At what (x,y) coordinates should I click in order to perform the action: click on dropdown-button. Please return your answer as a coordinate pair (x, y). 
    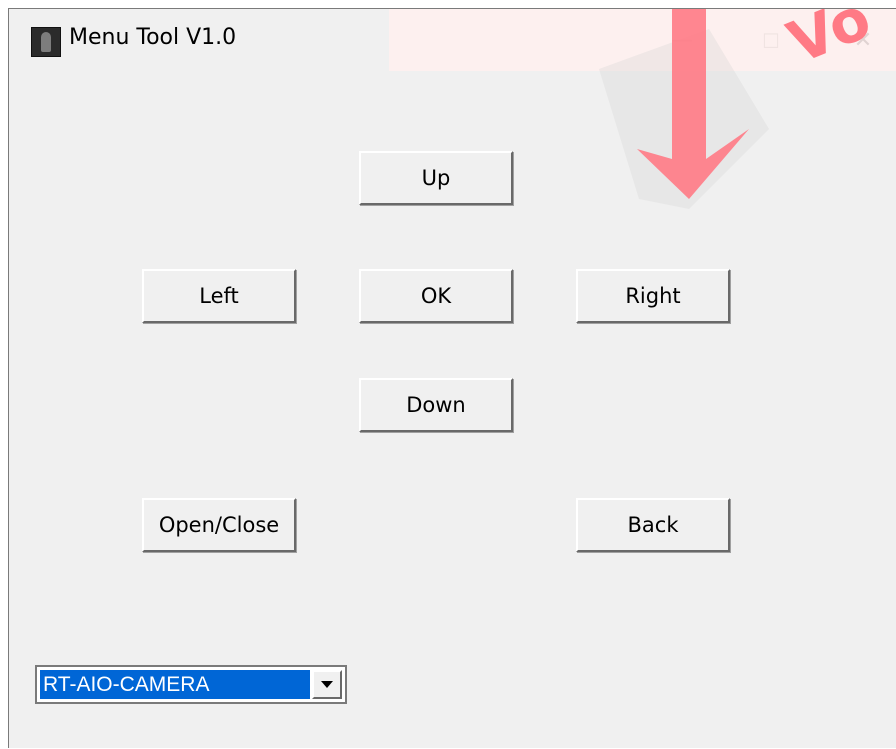
    Looking at the image, I should click on (327, 684).